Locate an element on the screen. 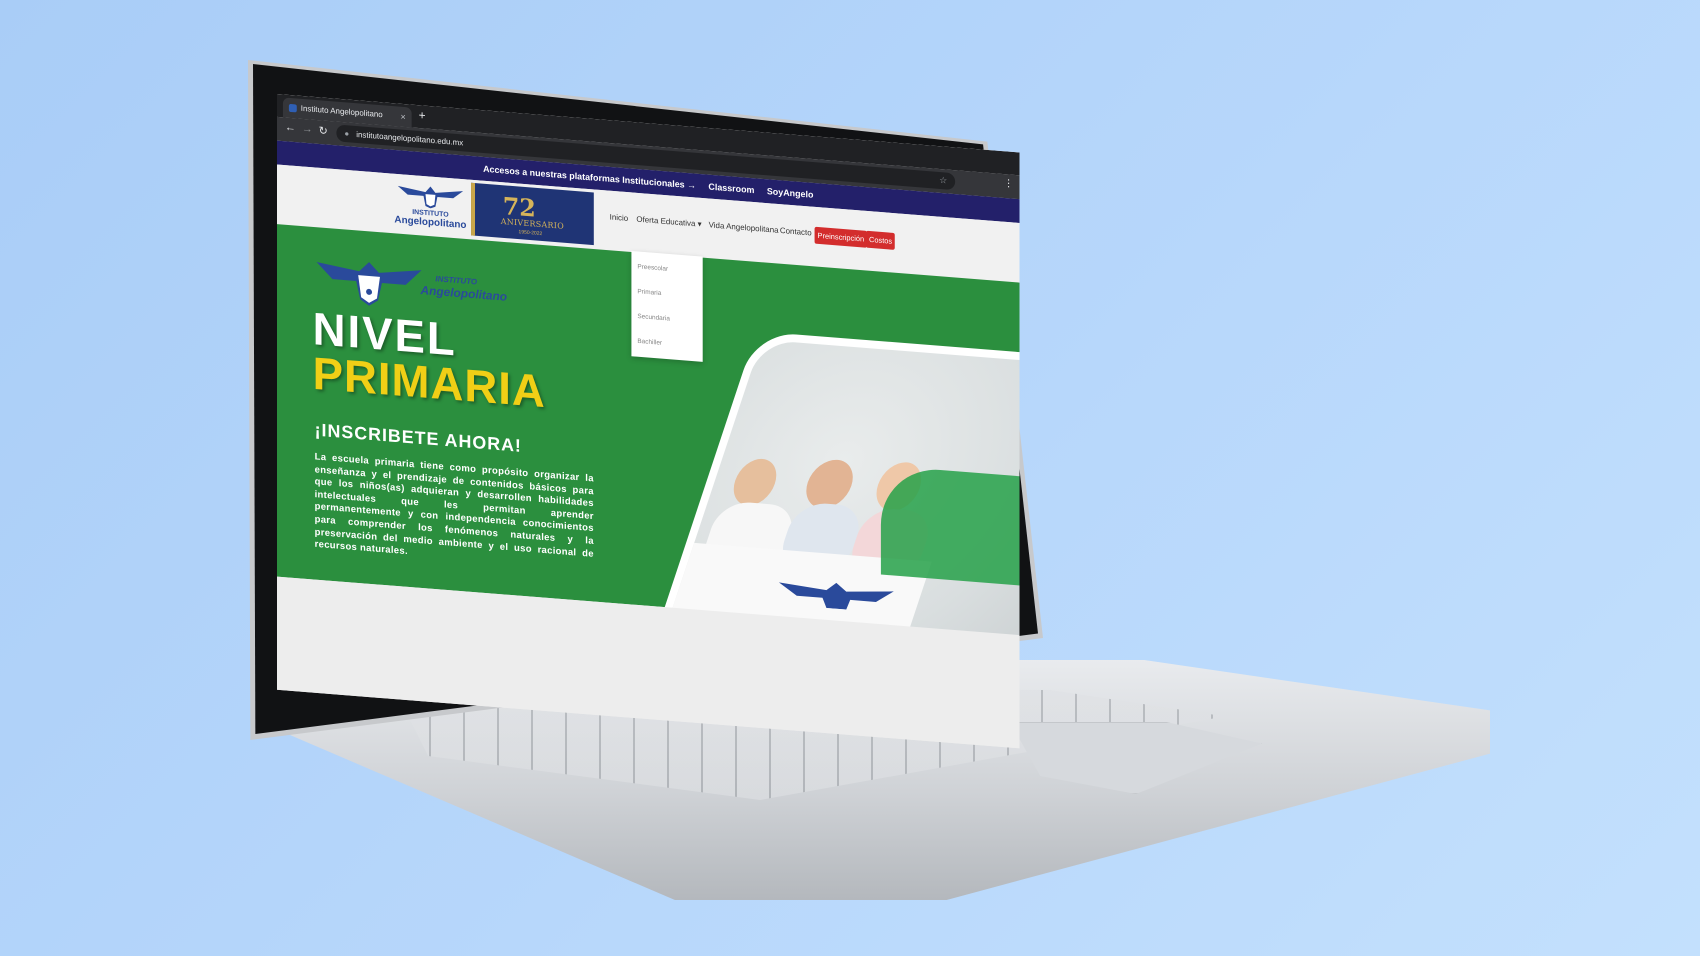 The image size is (1700, 956). oferta-dropdown-menu: Preescolar Primaria Secundaria Bachiller is located at coordinates (667, 306).